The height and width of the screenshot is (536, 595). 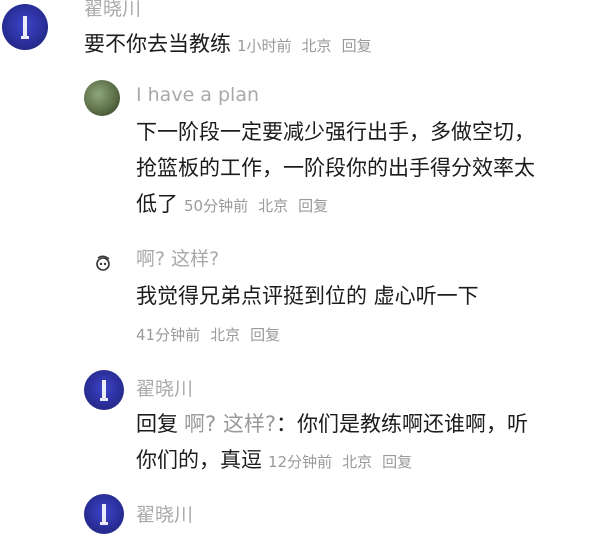 What do you see at coordinates (363, 443) in the screenshot?
I see `comment-text: 回复 啊? 这样?：你们是教练啊还谁啊，听 你们的，真逗 12分钟前 北京 回复` at bounding box center [363, 443].